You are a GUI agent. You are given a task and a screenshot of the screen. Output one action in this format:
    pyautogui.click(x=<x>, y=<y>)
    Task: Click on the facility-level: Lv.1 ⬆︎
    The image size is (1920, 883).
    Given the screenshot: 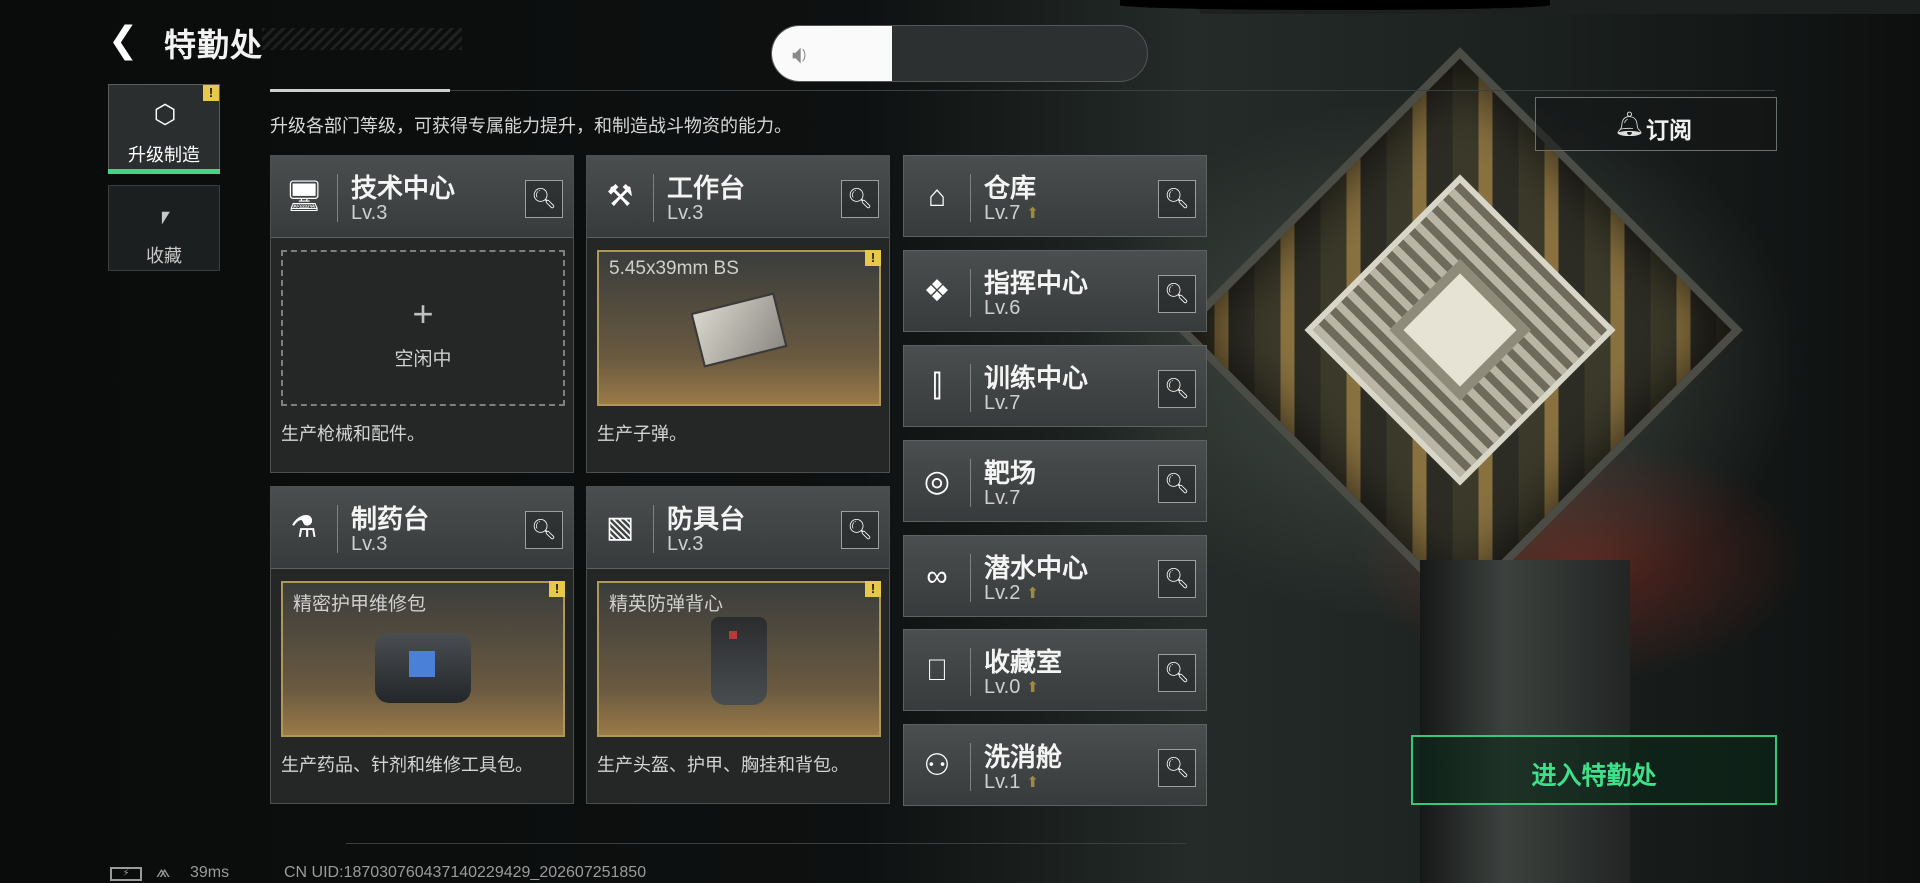 What is the action you would take?
    pyautogui.click(x=1011, y=782)
    